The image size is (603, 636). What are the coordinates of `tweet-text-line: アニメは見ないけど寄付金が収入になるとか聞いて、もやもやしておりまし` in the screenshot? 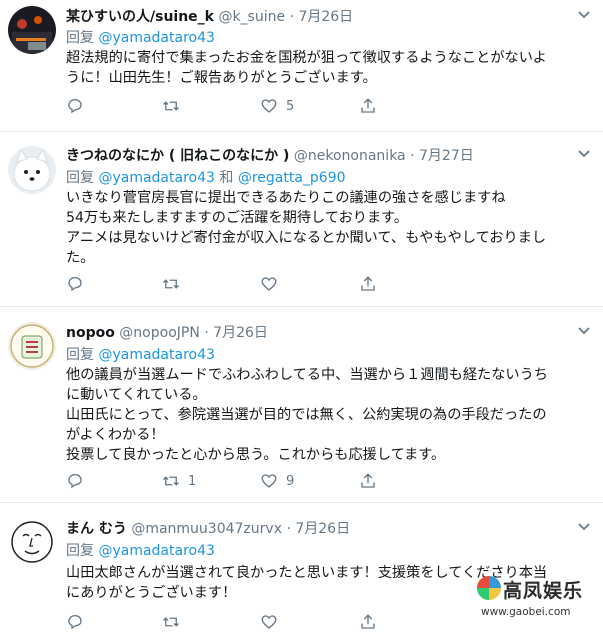 It's located at (306, 238).